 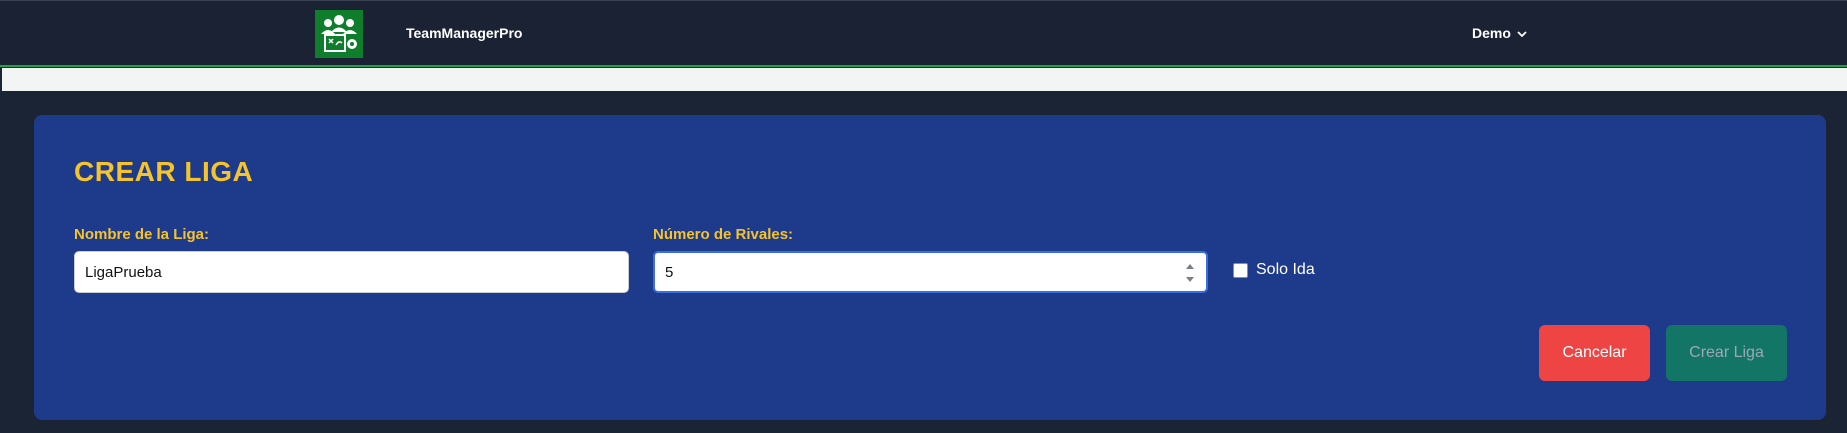 I want to click on team-tactics-logo-icon, so click(x=339, y=34).